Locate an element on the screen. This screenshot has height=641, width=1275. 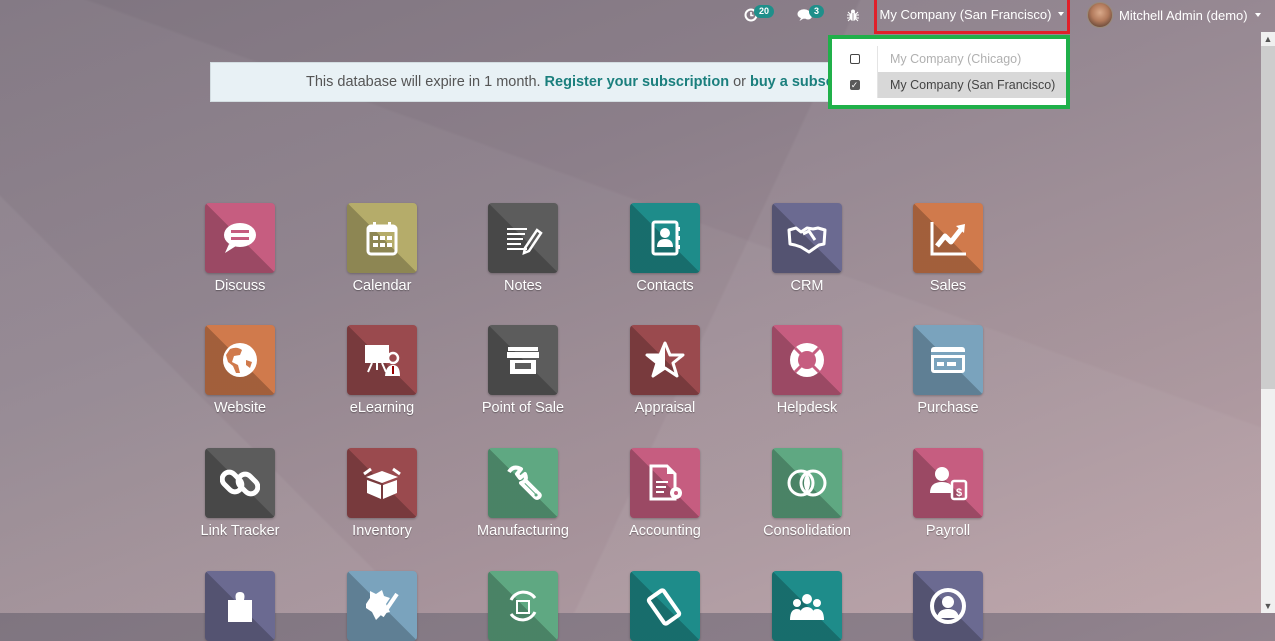
app-point-of-sale: Point of Sale is located at coordinates (523, 370).